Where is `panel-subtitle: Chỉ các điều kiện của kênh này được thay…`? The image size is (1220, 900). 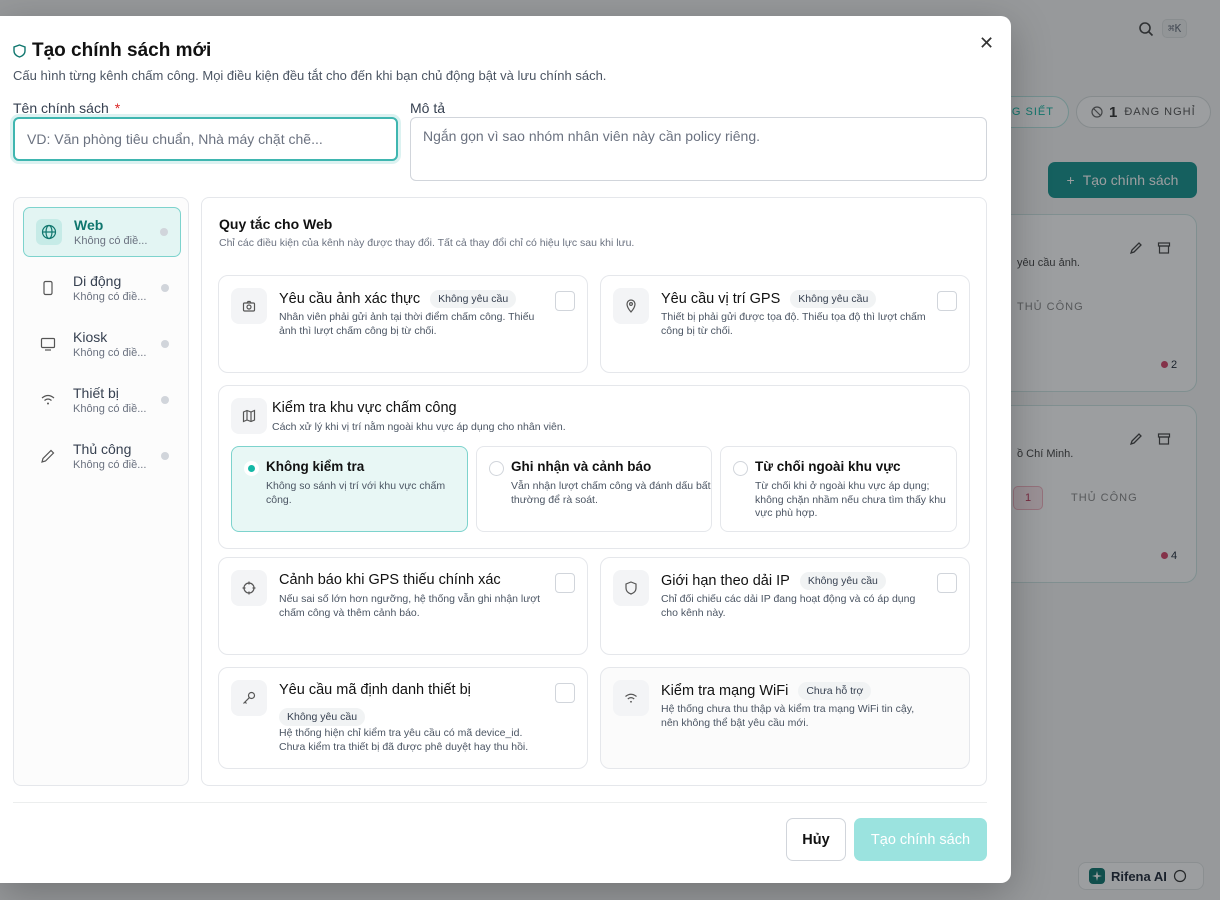
panel-subtitle: Chỉ các điều kiện của kênh này được thay… is located at coordinates (427, 243).